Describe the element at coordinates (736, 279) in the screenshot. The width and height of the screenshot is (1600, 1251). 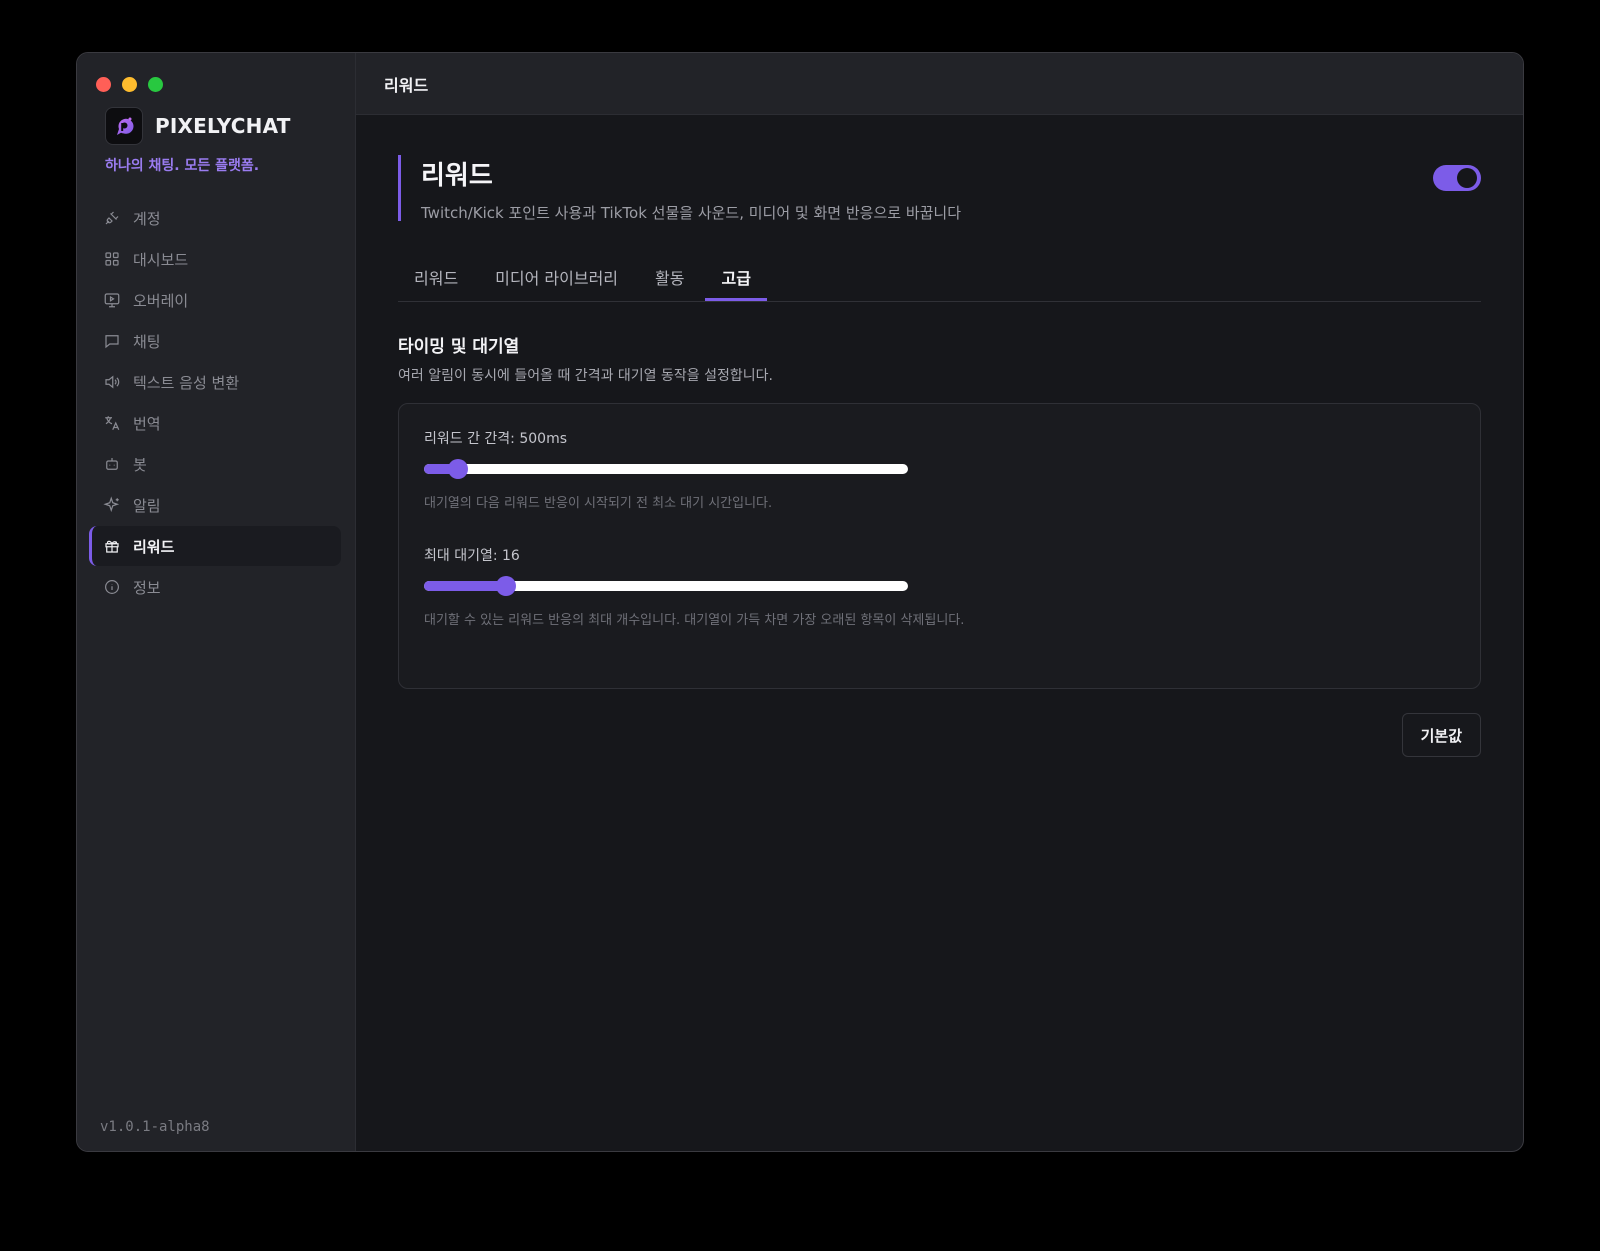
I see `tab-advanced: 고급` at that location.